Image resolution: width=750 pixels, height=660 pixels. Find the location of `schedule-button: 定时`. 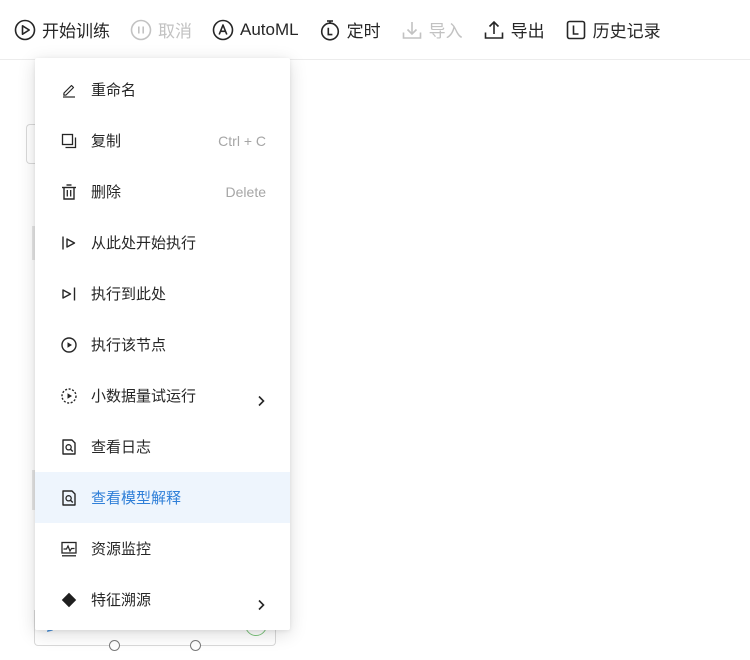

schedule-button: 定时 is located at coordinates (350, 30).